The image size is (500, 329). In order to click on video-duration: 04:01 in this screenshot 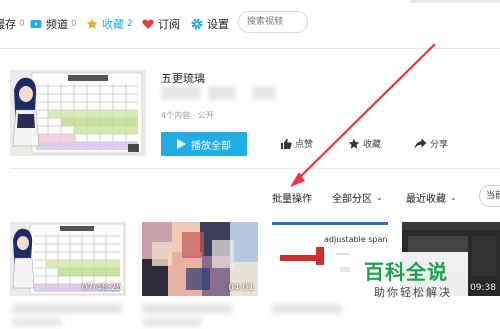, I will do `click(241, 288)`.